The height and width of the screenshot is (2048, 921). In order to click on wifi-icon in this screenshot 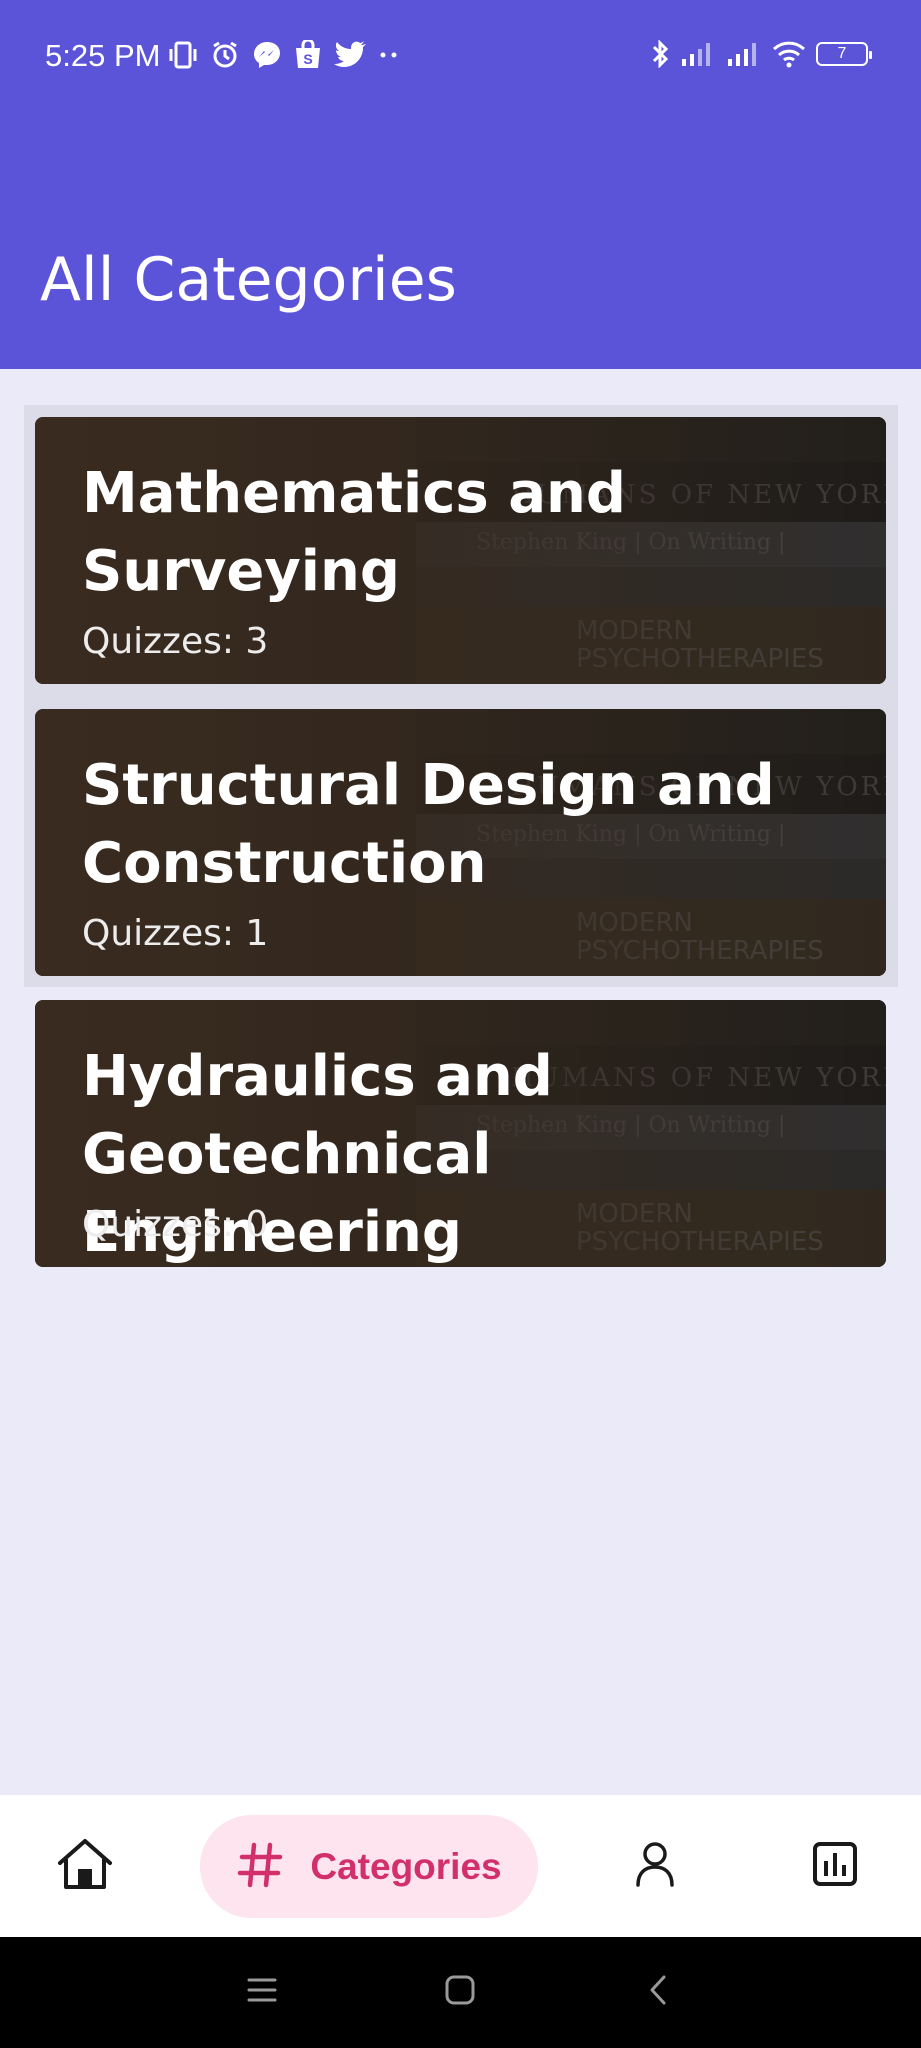, I will do `click(789, 54)`.